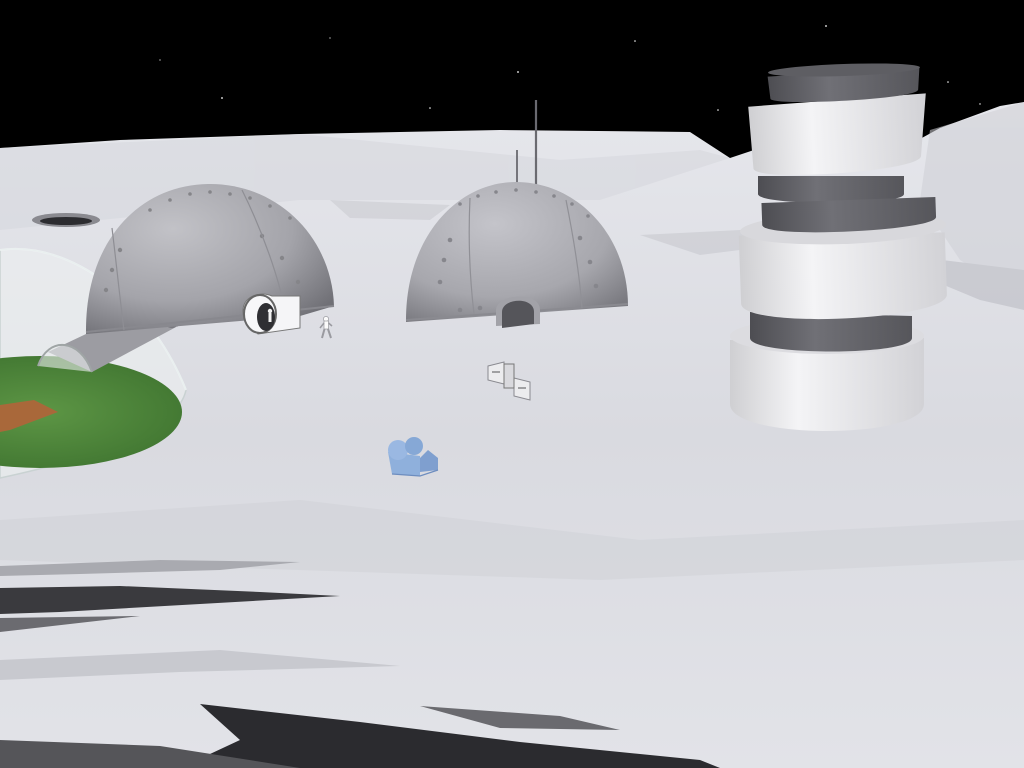 Image resolution: width=1024 pixels, height=768 pixels. I want to click on dome-door, so click(518, 312).